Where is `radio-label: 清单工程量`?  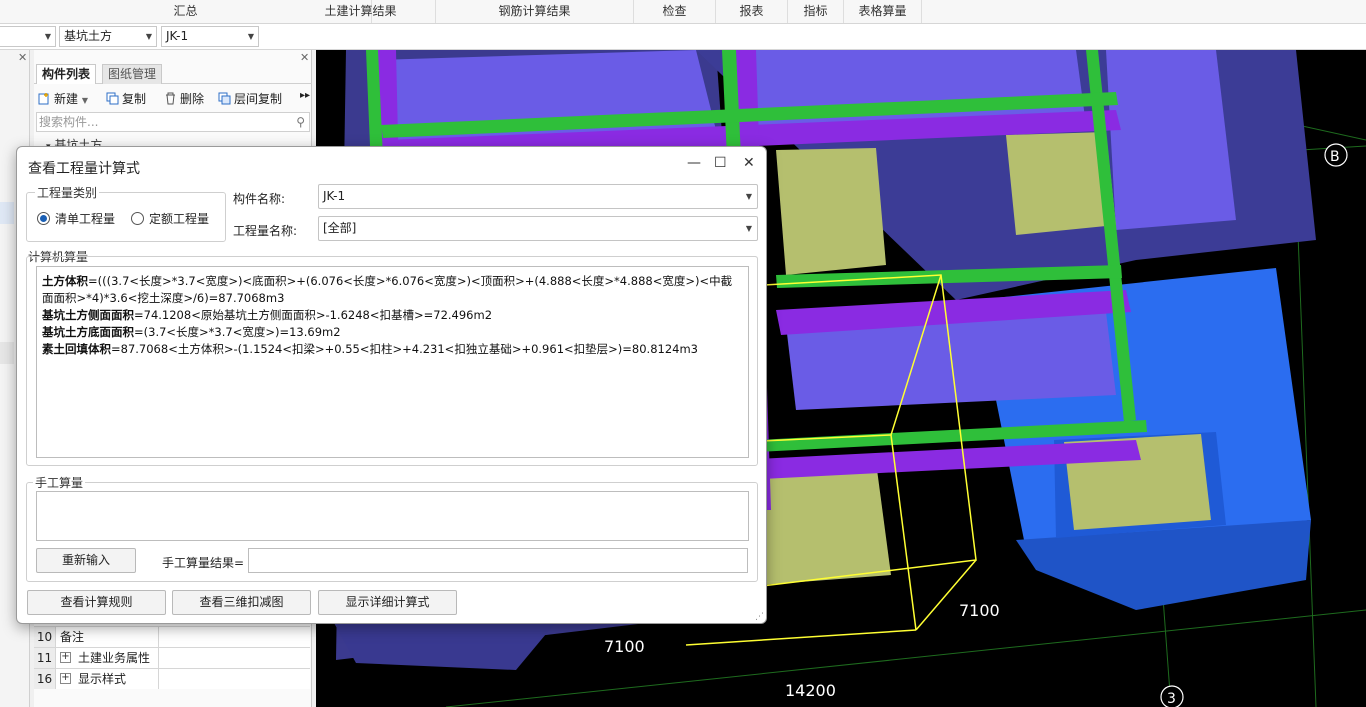 radio-label: 清单工程量 is located at coordinates (85, 219).